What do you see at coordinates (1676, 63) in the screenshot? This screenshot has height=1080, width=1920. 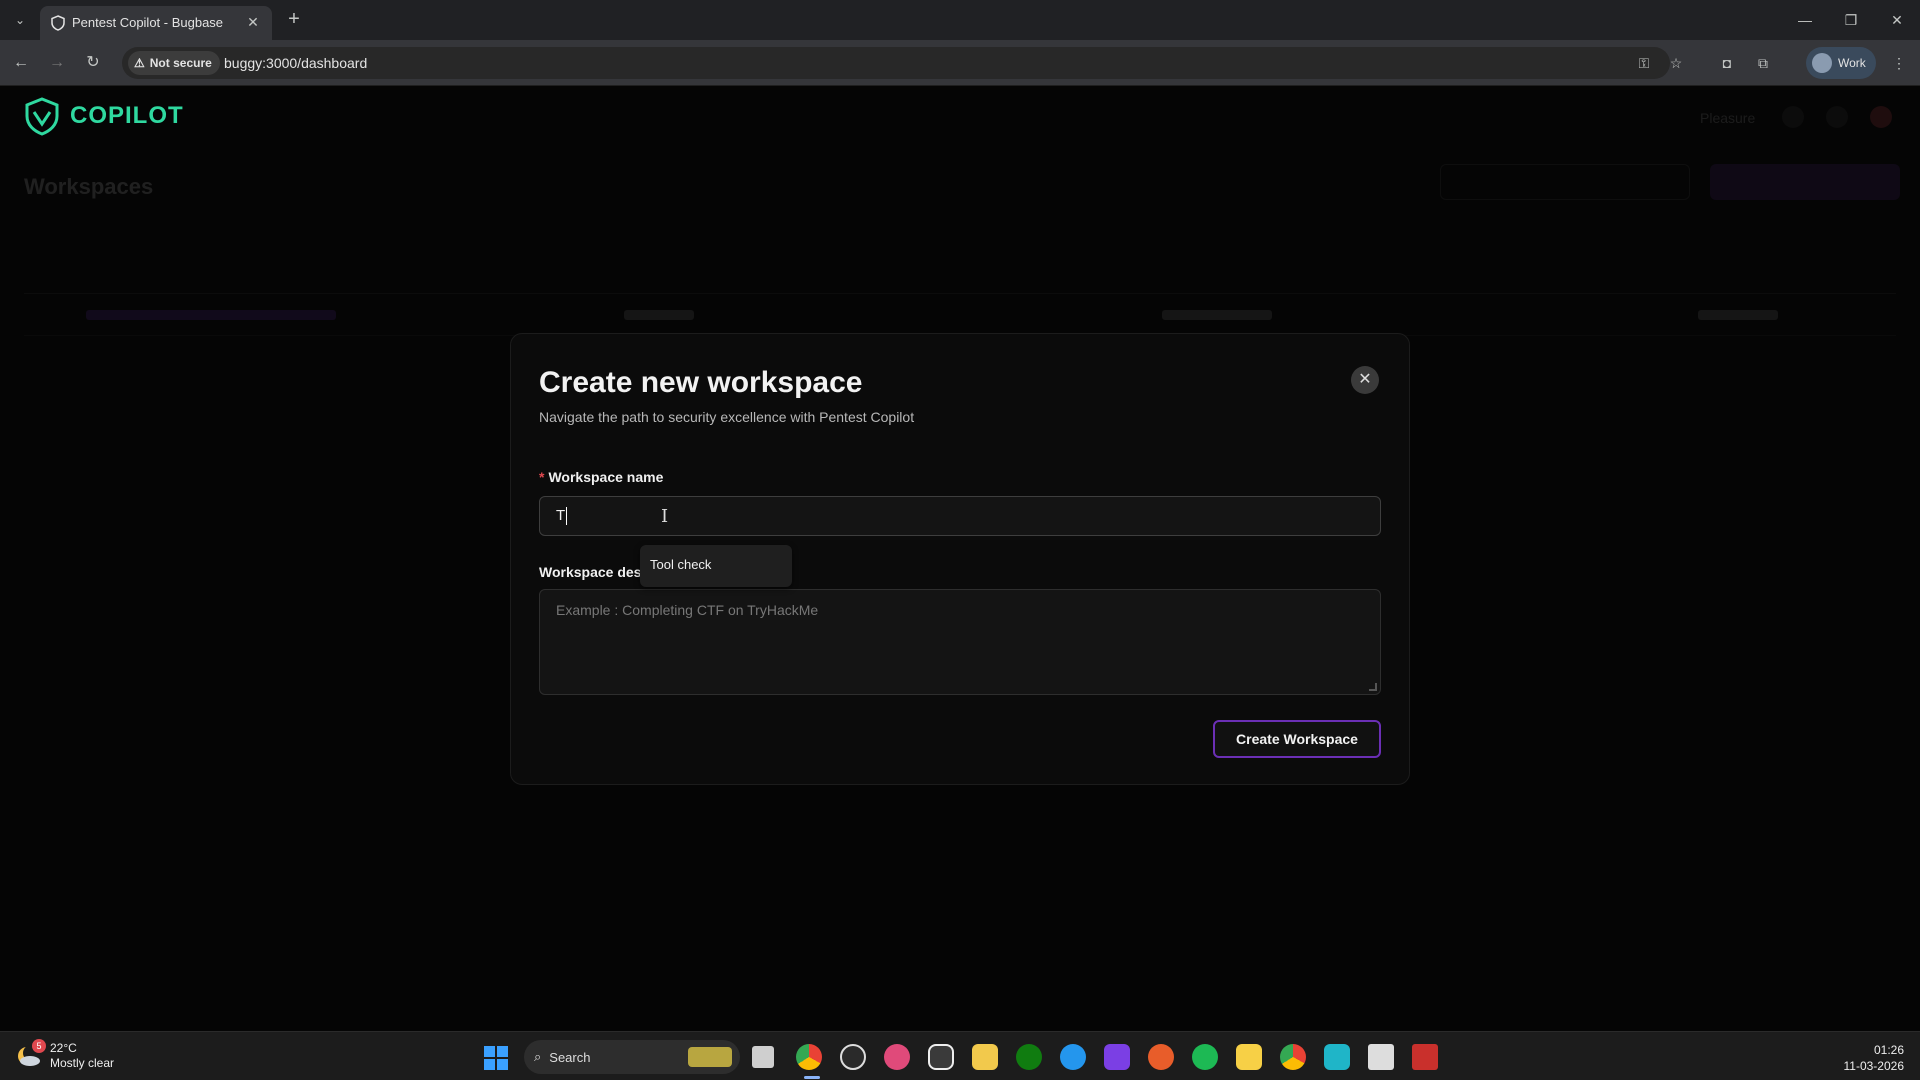 I see `bookmark-star-icon: ☆` at bounding box center [1676, 63].